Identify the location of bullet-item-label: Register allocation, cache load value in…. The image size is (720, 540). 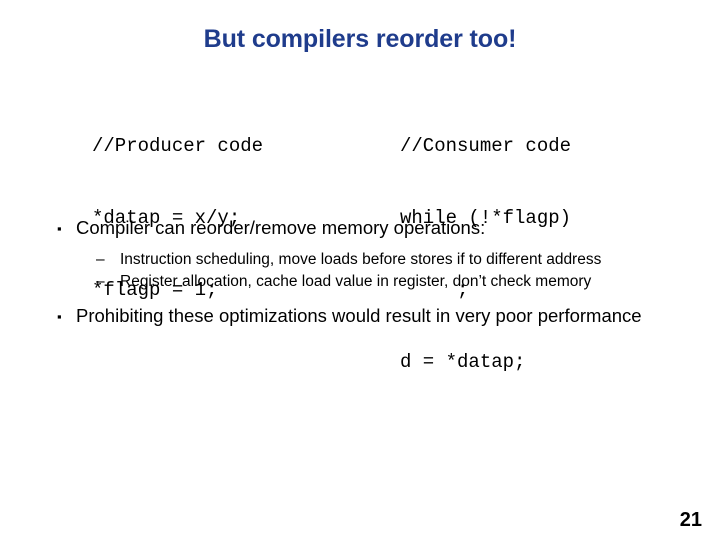
(356, 281).